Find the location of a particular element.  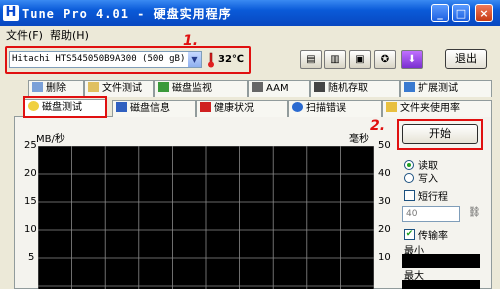

chart-left-unit: MB/秒 is located at coordinates (50, 139).